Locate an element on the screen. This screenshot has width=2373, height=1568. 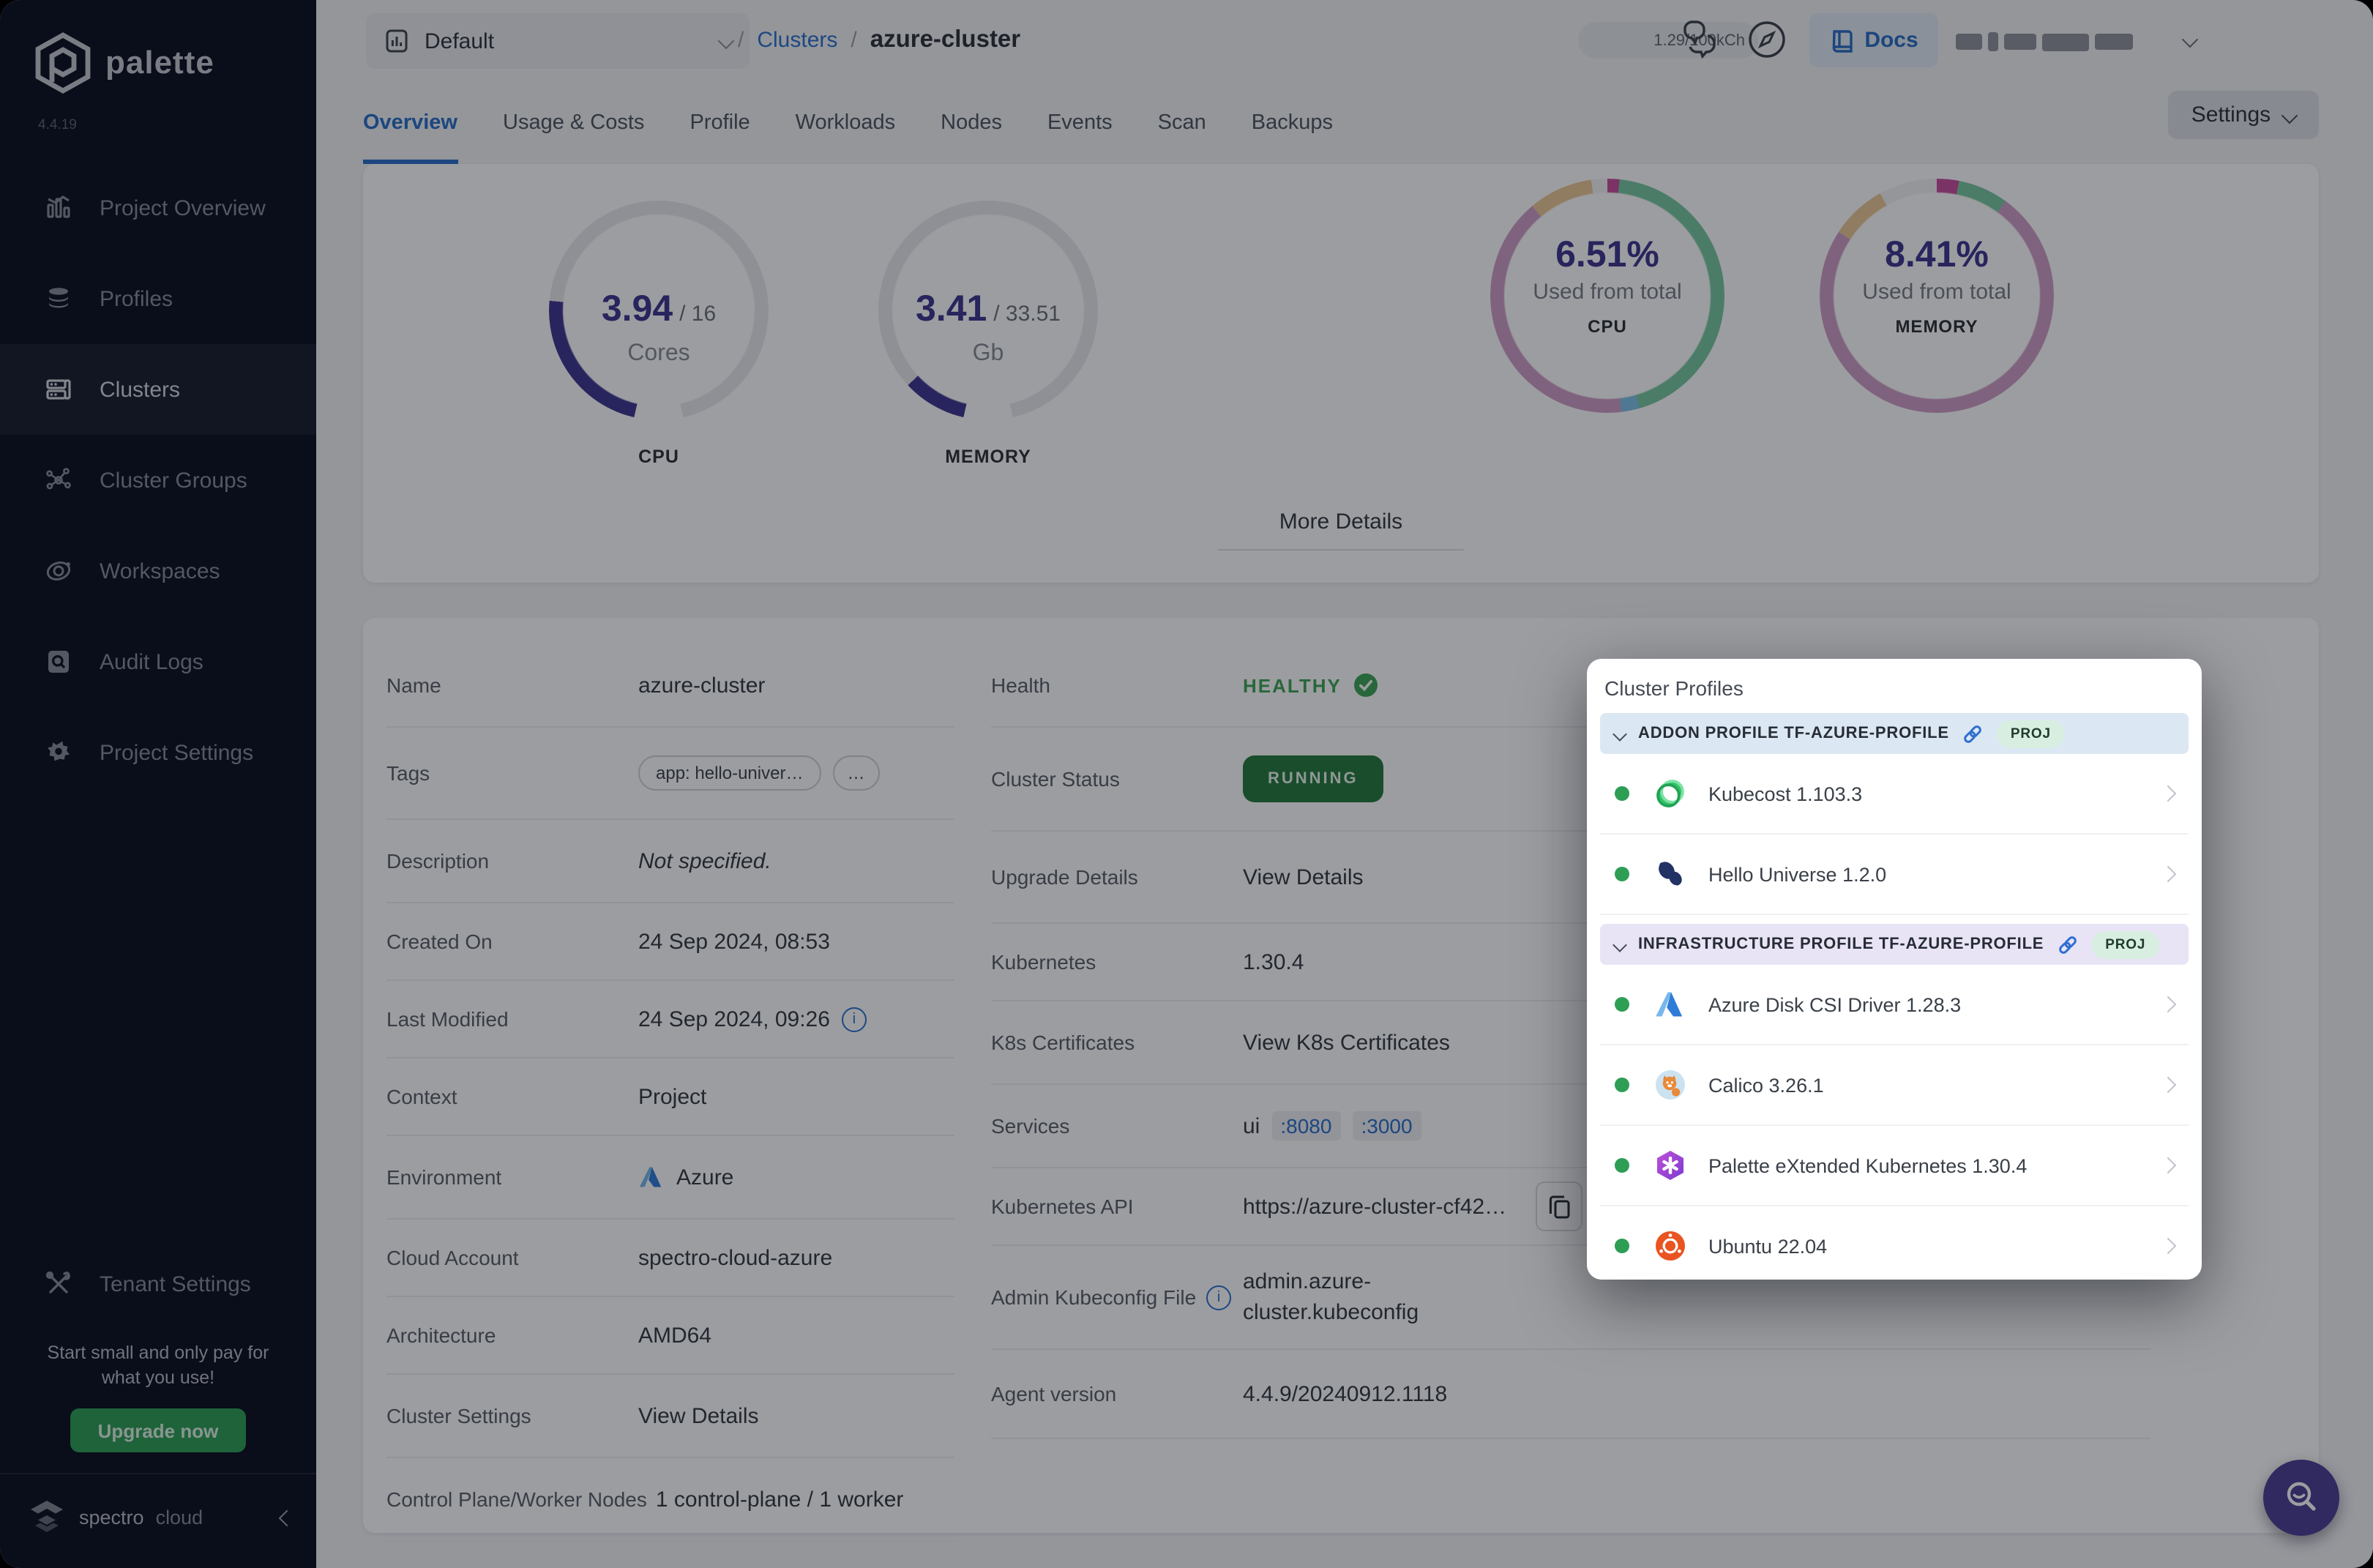
calico-icon is located at coordinates (1670, 1085).